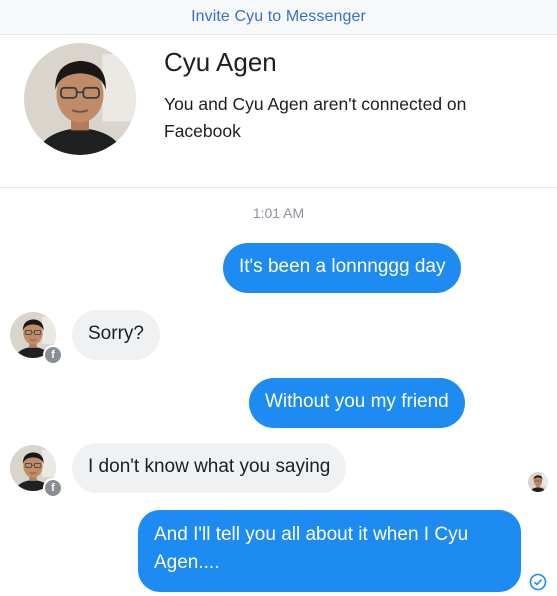 The image size is (557, 596). I want to click on outgoing-message: Without you my friend, so click(357, 403).